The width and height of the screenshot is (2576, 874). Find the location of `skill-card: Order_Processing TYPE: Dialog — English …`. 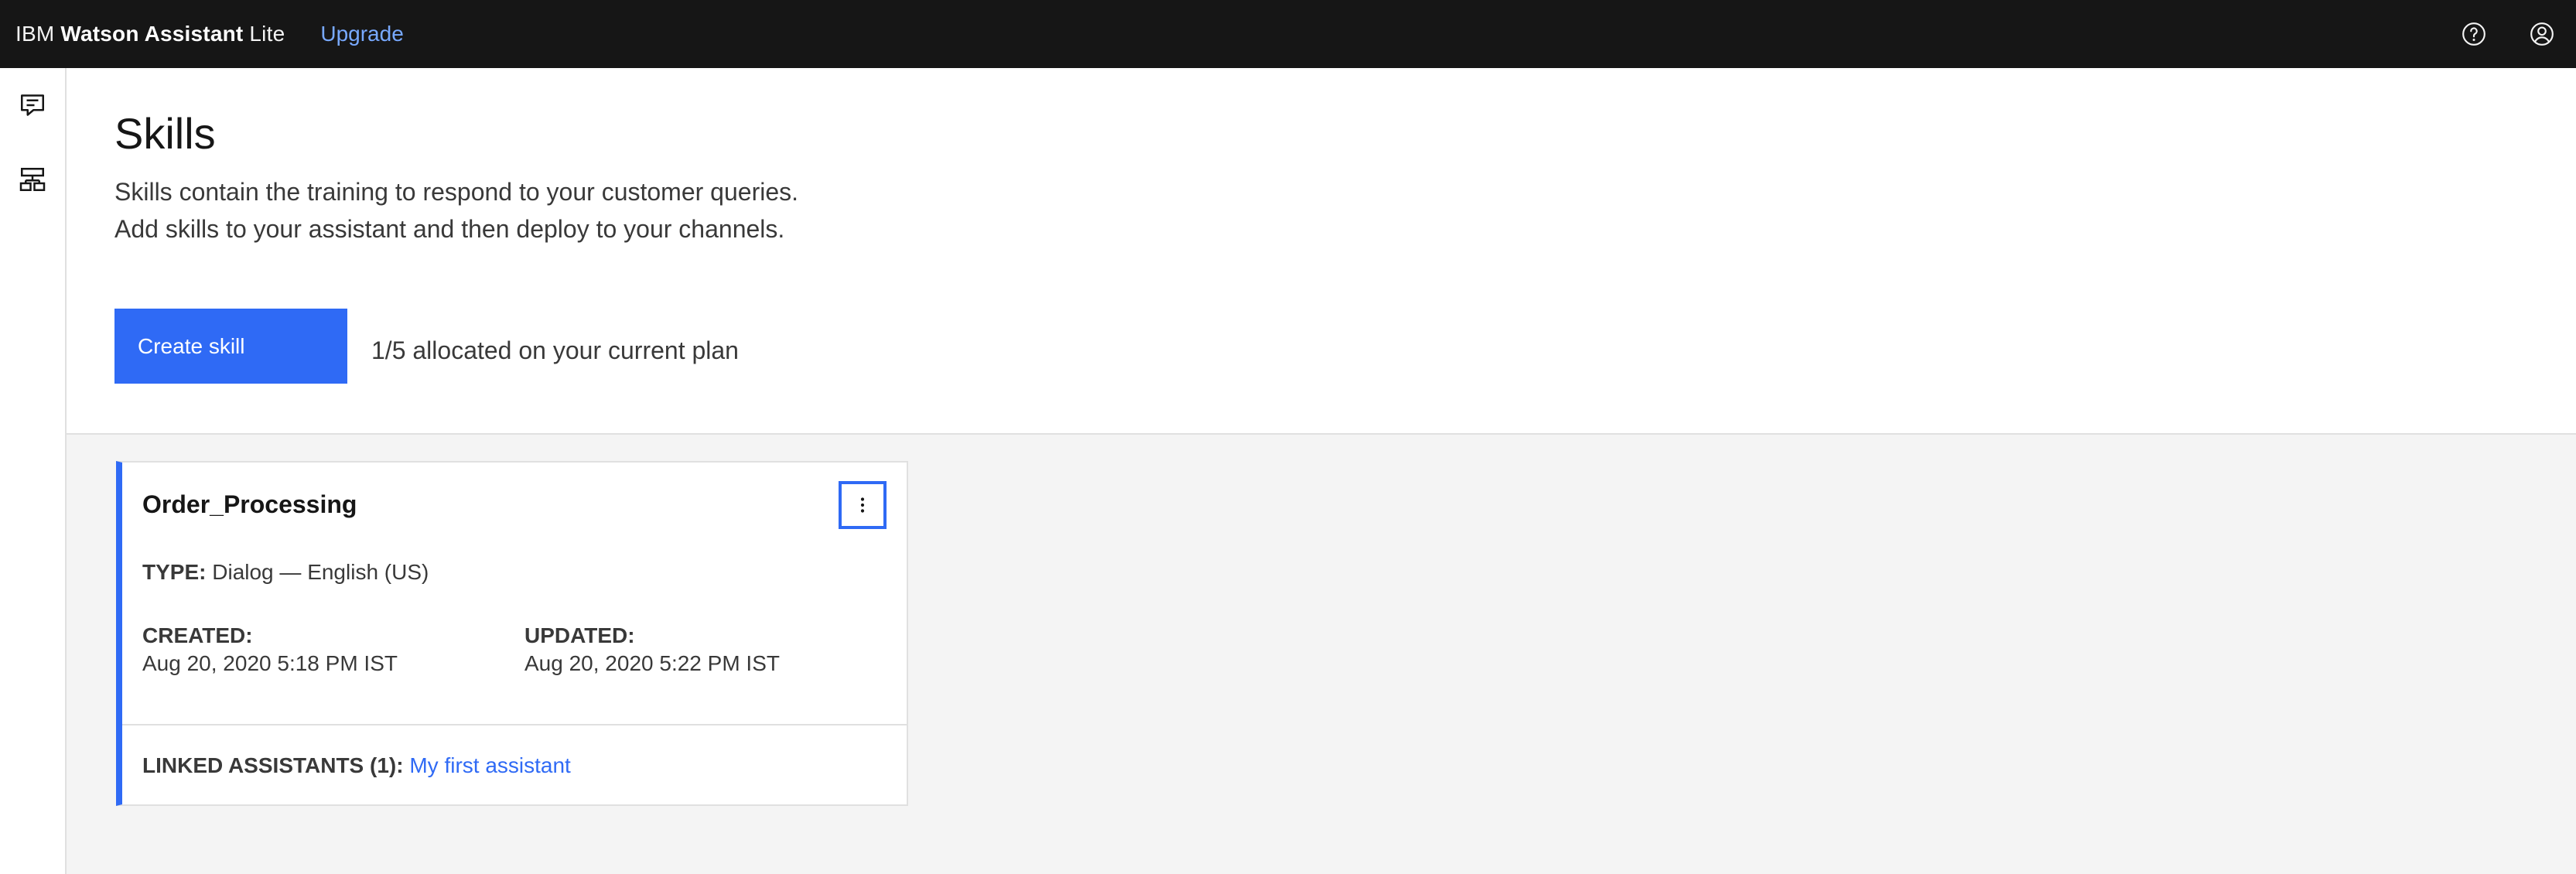

skill-card: Order_Processing TYPE: Dialog — English … is located at coordinates (512, 633).